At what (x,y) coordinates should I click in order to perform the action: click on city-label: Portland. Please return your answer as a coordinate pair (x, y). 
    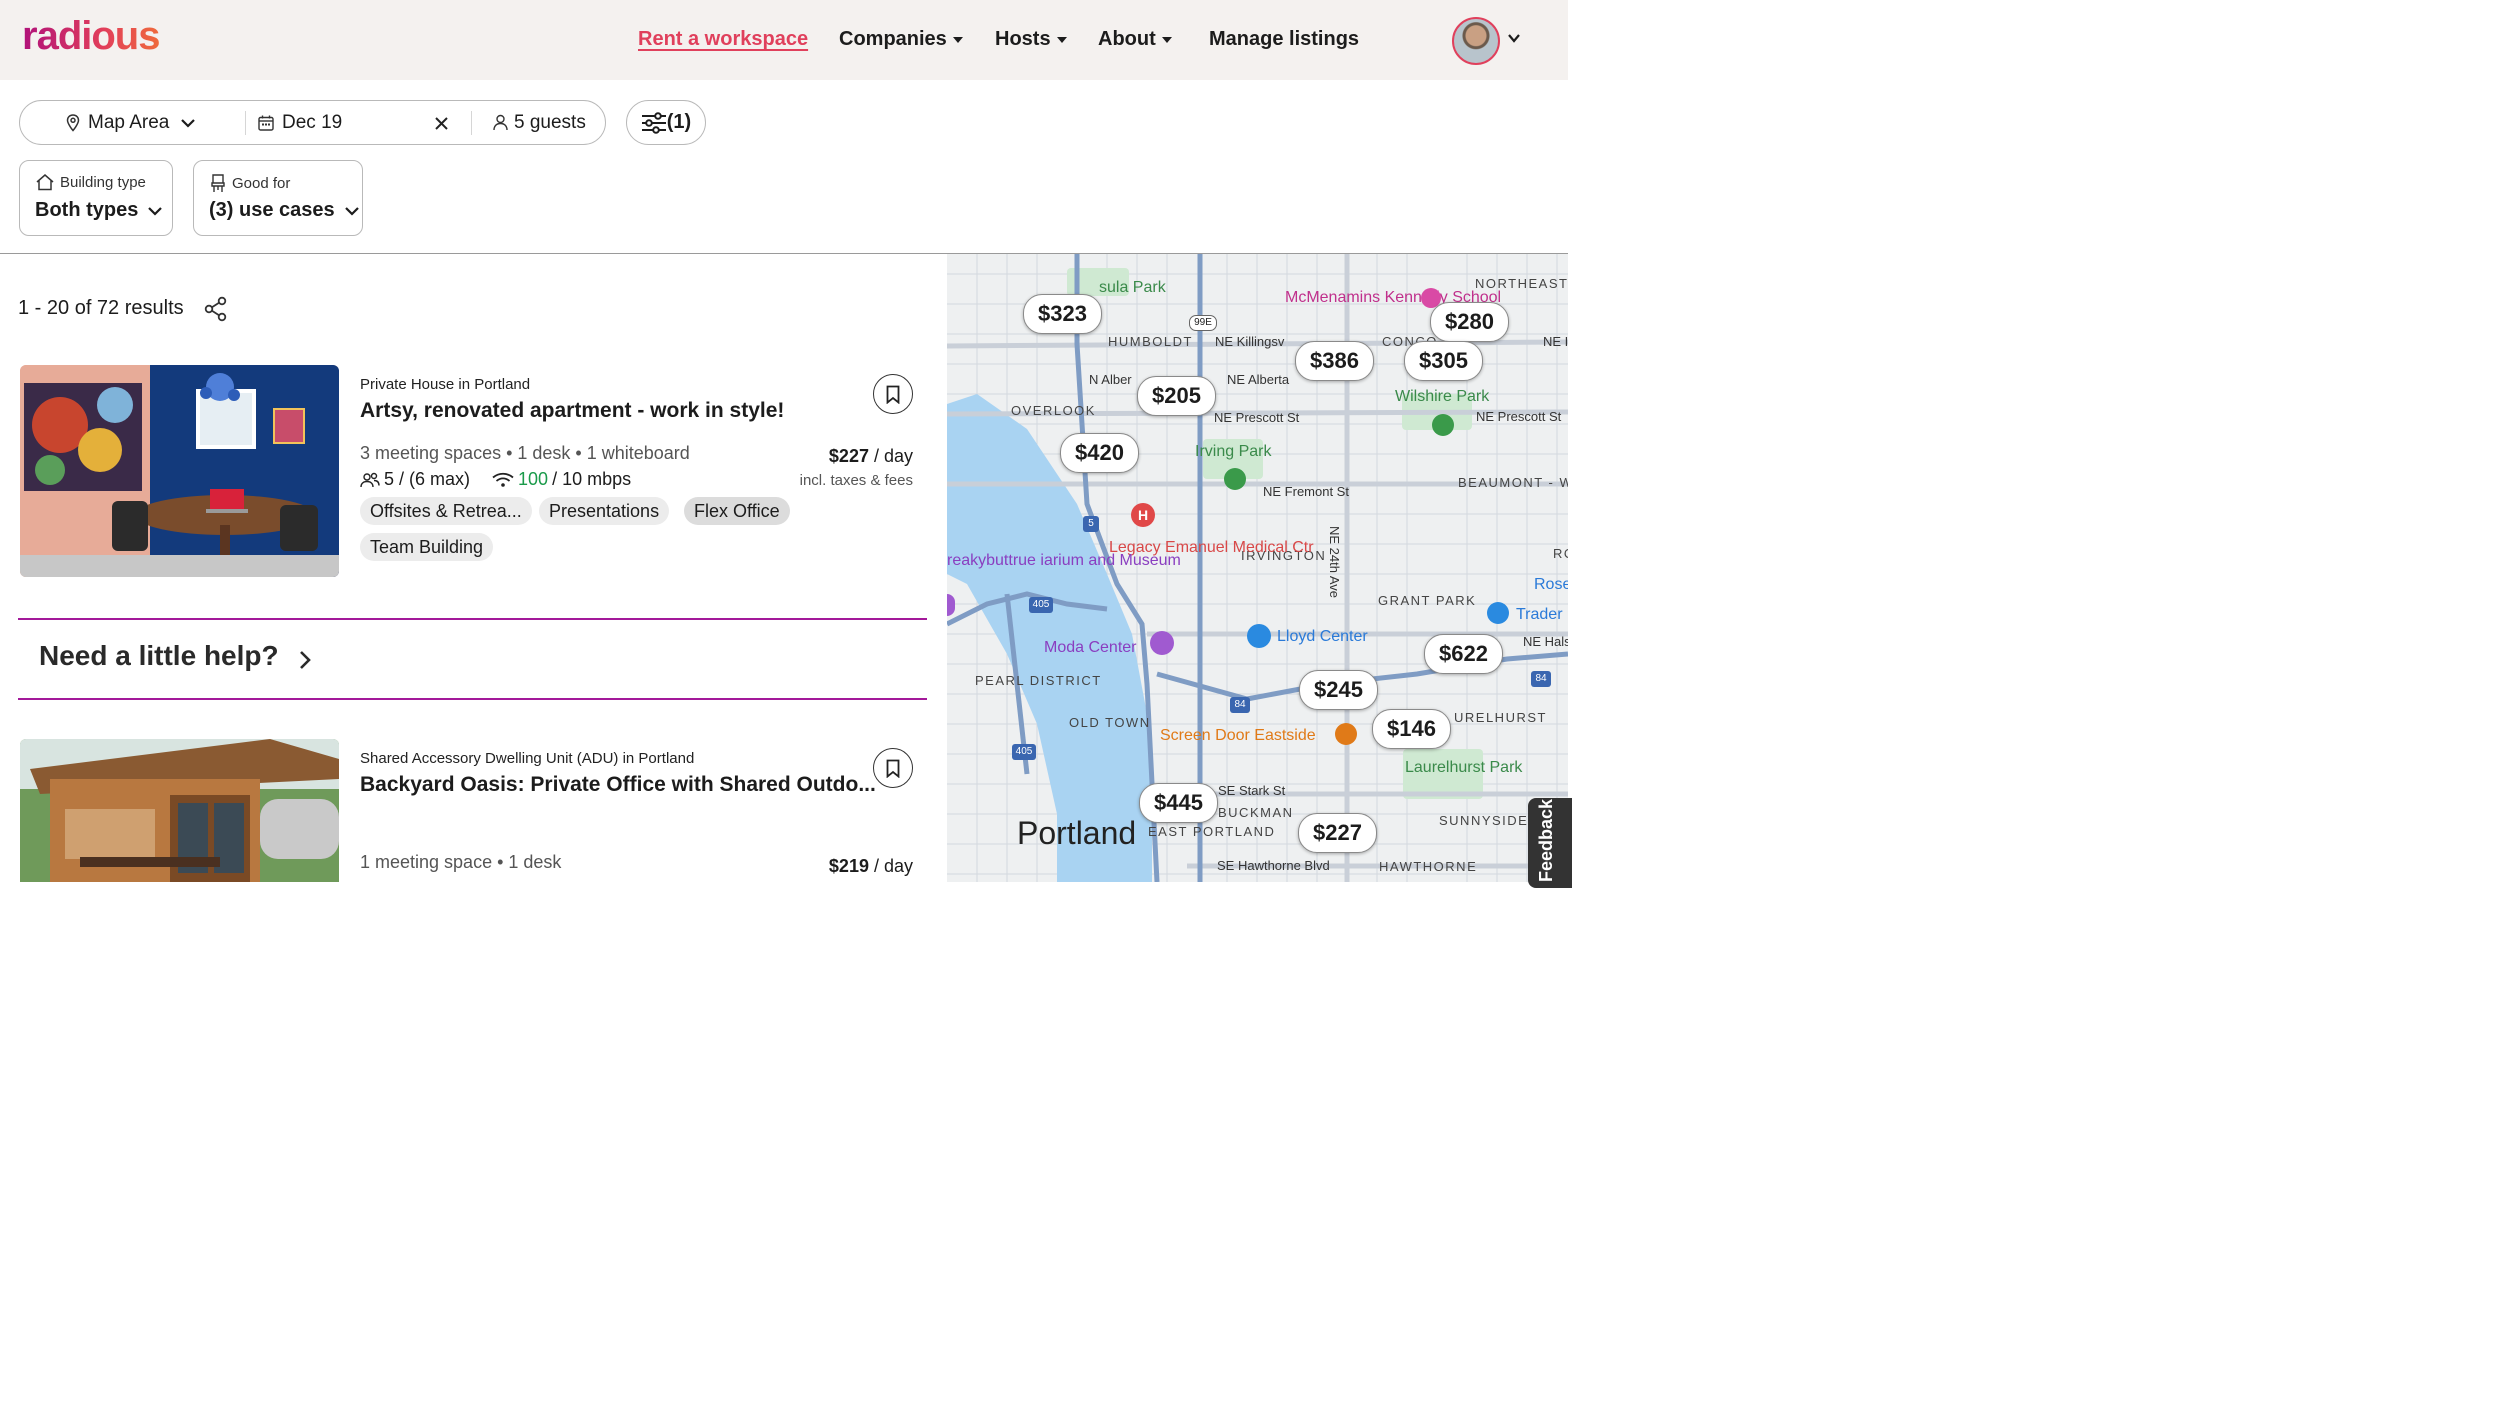
    Looking at the image, I should click on (1077, 833).